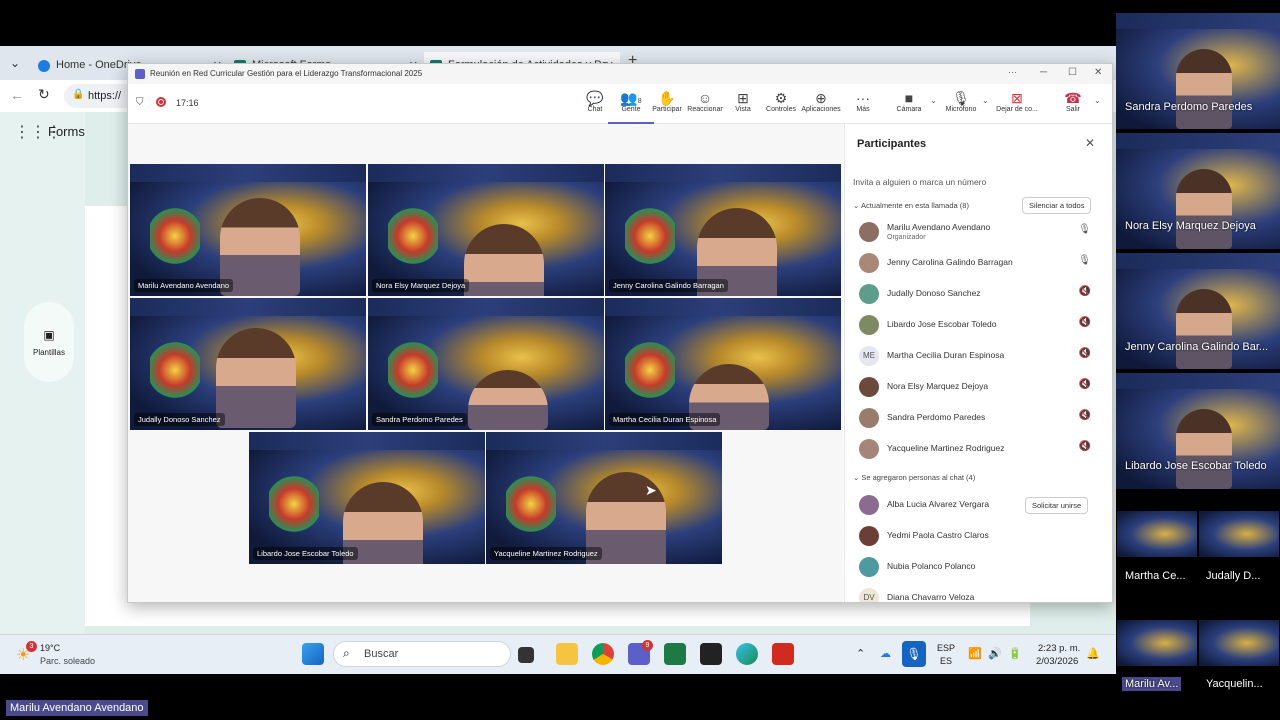 The height and width of the screenshot is (720, 1280). I want to click on participant-row: Nubia Polanco Polanco, so click(980, 567).